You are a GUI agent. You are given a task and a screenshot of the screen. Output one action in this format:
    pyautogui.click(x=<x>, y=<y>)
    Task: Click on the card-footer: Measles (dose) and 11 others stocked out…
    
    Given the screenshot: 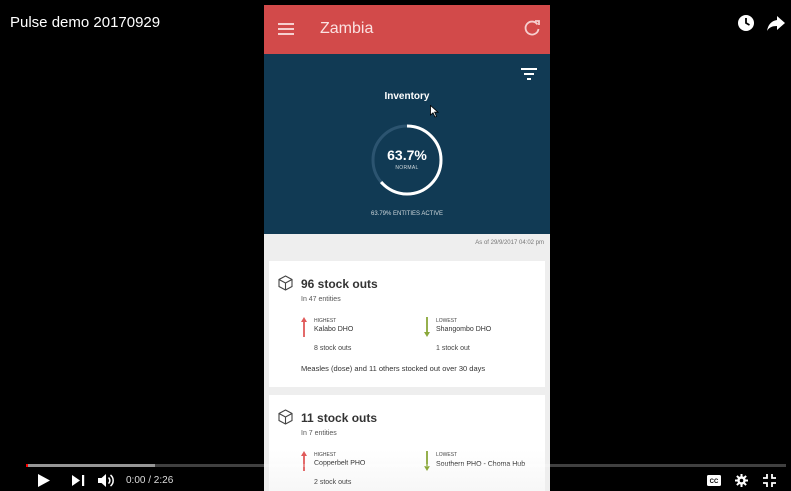 What is the action you would take?
    pyautogui.click(x=393, y=368)
    